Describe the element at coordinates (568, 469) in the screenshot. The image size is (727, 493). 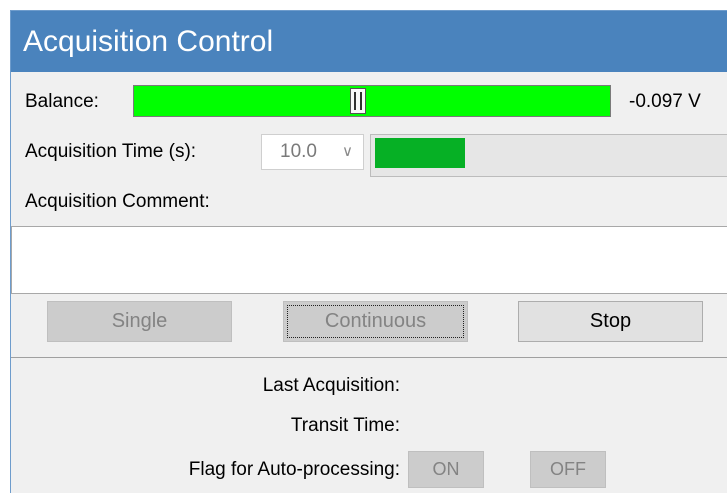
I see `flag-off-button: OFF` at that location.